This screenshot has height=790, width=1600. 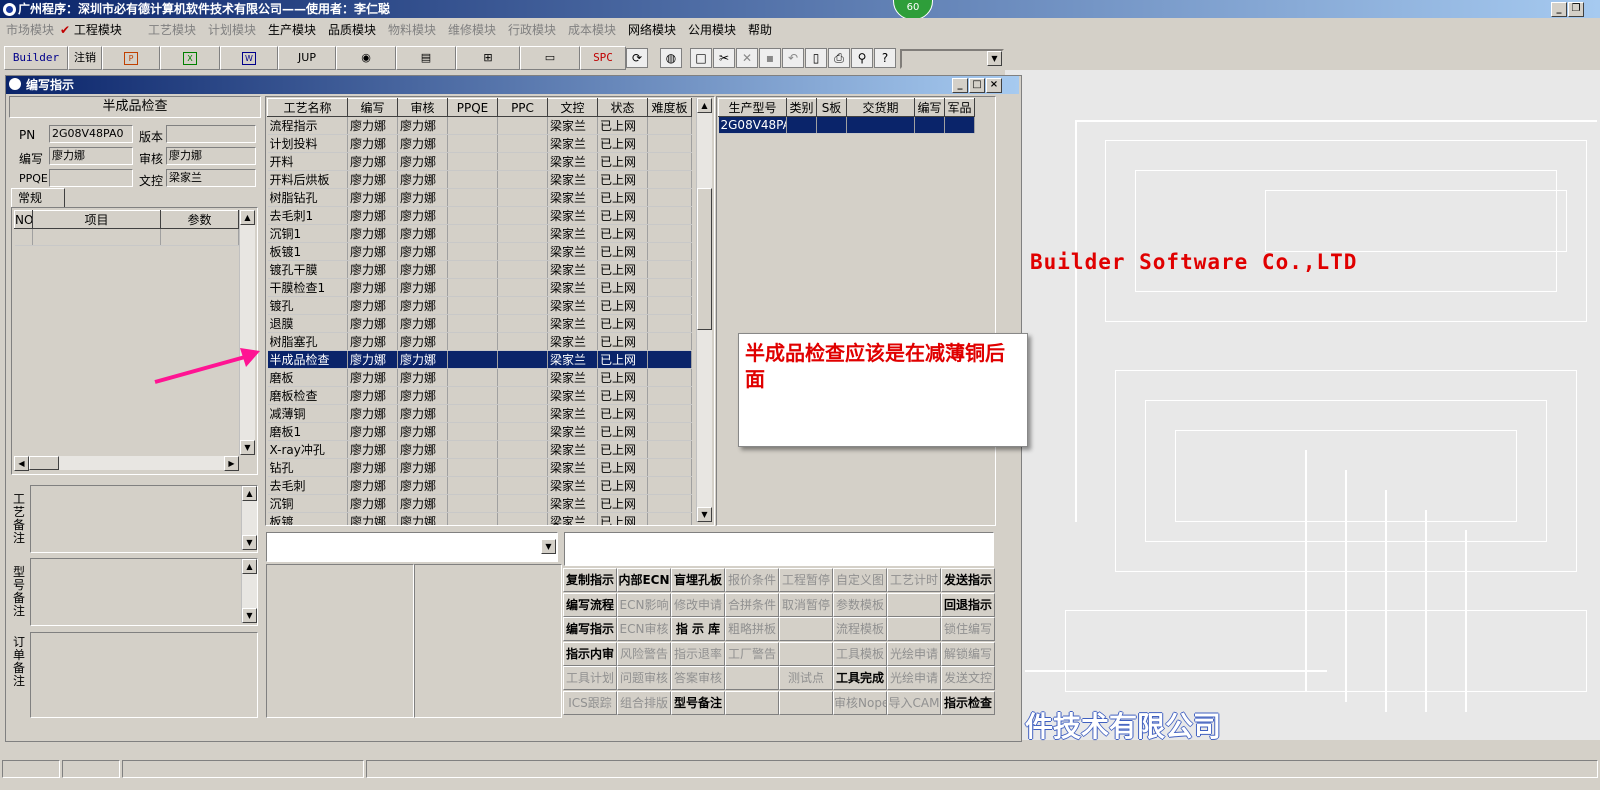 What do you see at coordinates (479, 287) in the screenshot?
I see `process-row: 干膜检查1 廖力娜 廖力娜 梁家兰 已上网` at bounding box center [479, 287].